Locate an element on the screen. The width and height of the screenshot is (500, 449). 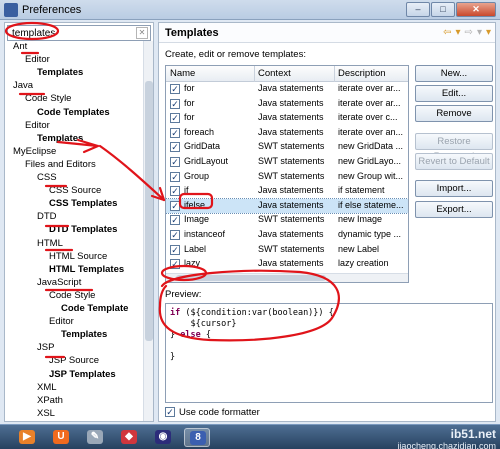
table-scrollbar-thumb is located at coordinates (251, 278).